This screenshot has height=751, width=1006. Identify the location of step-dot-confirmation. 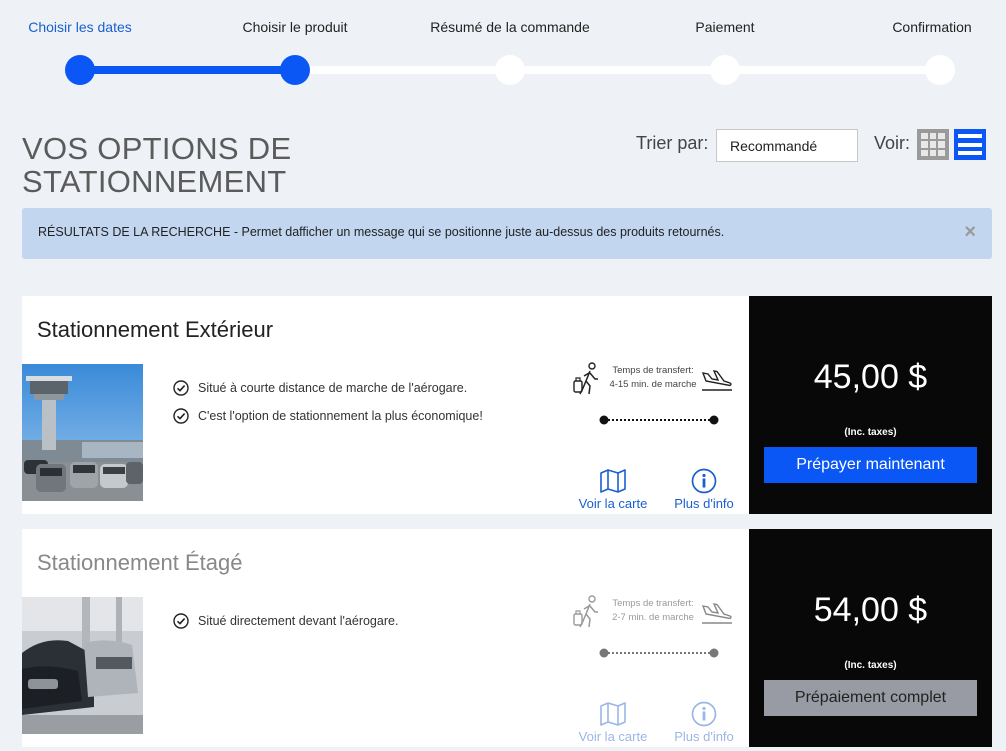
(940, 70).